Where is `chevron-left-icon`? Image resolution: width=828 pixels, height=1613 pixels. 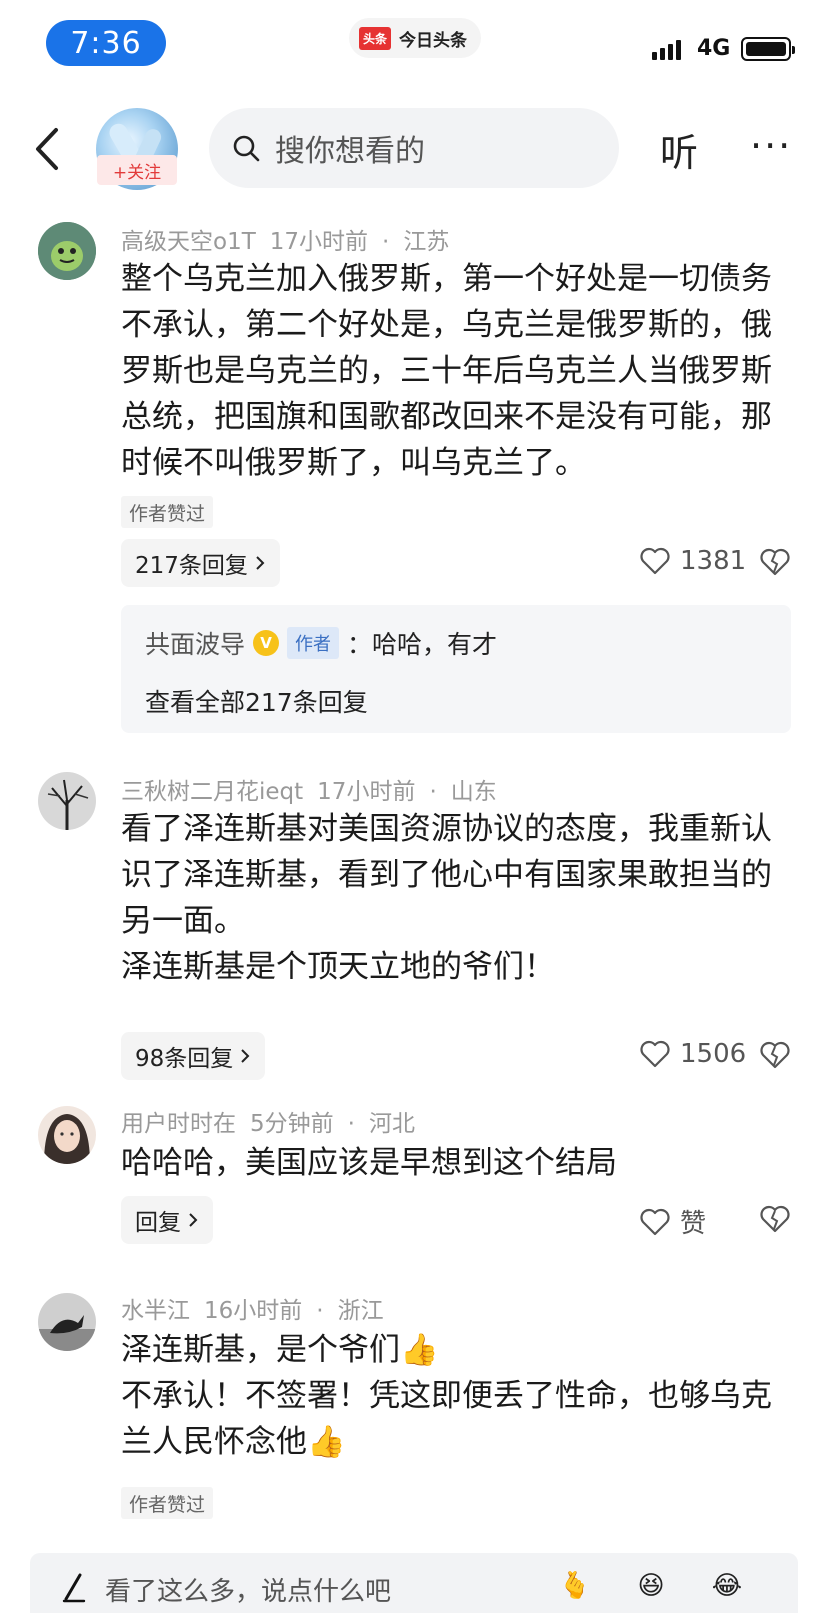 chevron-left-icon is located at coordinates (47, 149).